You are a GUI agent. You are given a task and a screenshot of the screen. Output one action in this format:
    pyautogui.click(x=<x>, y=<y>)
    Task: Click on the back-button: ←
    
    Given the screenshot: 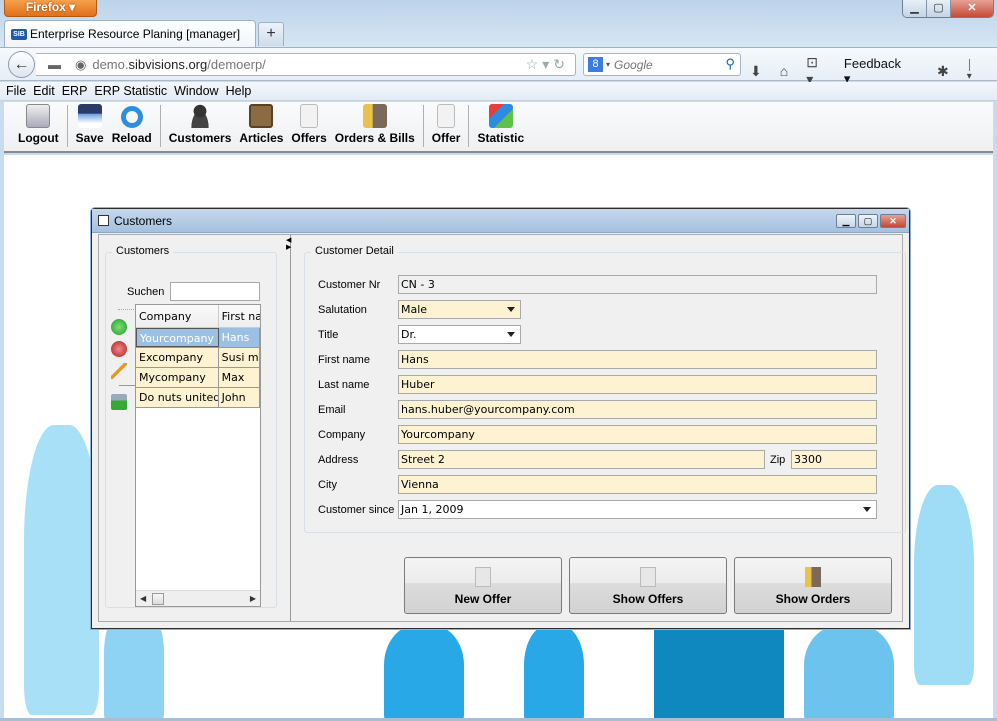 What is the action you would take?
    pyautogui.click(x=21, y=64)
    